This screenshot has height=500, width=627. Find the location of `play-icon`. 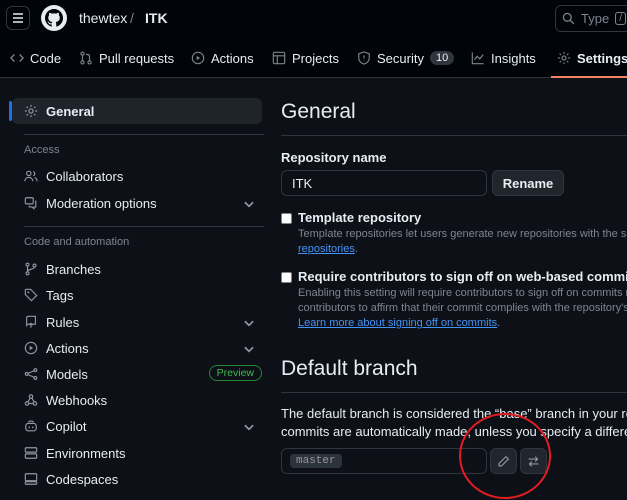

play-icon is located at coordinates (198, 58).